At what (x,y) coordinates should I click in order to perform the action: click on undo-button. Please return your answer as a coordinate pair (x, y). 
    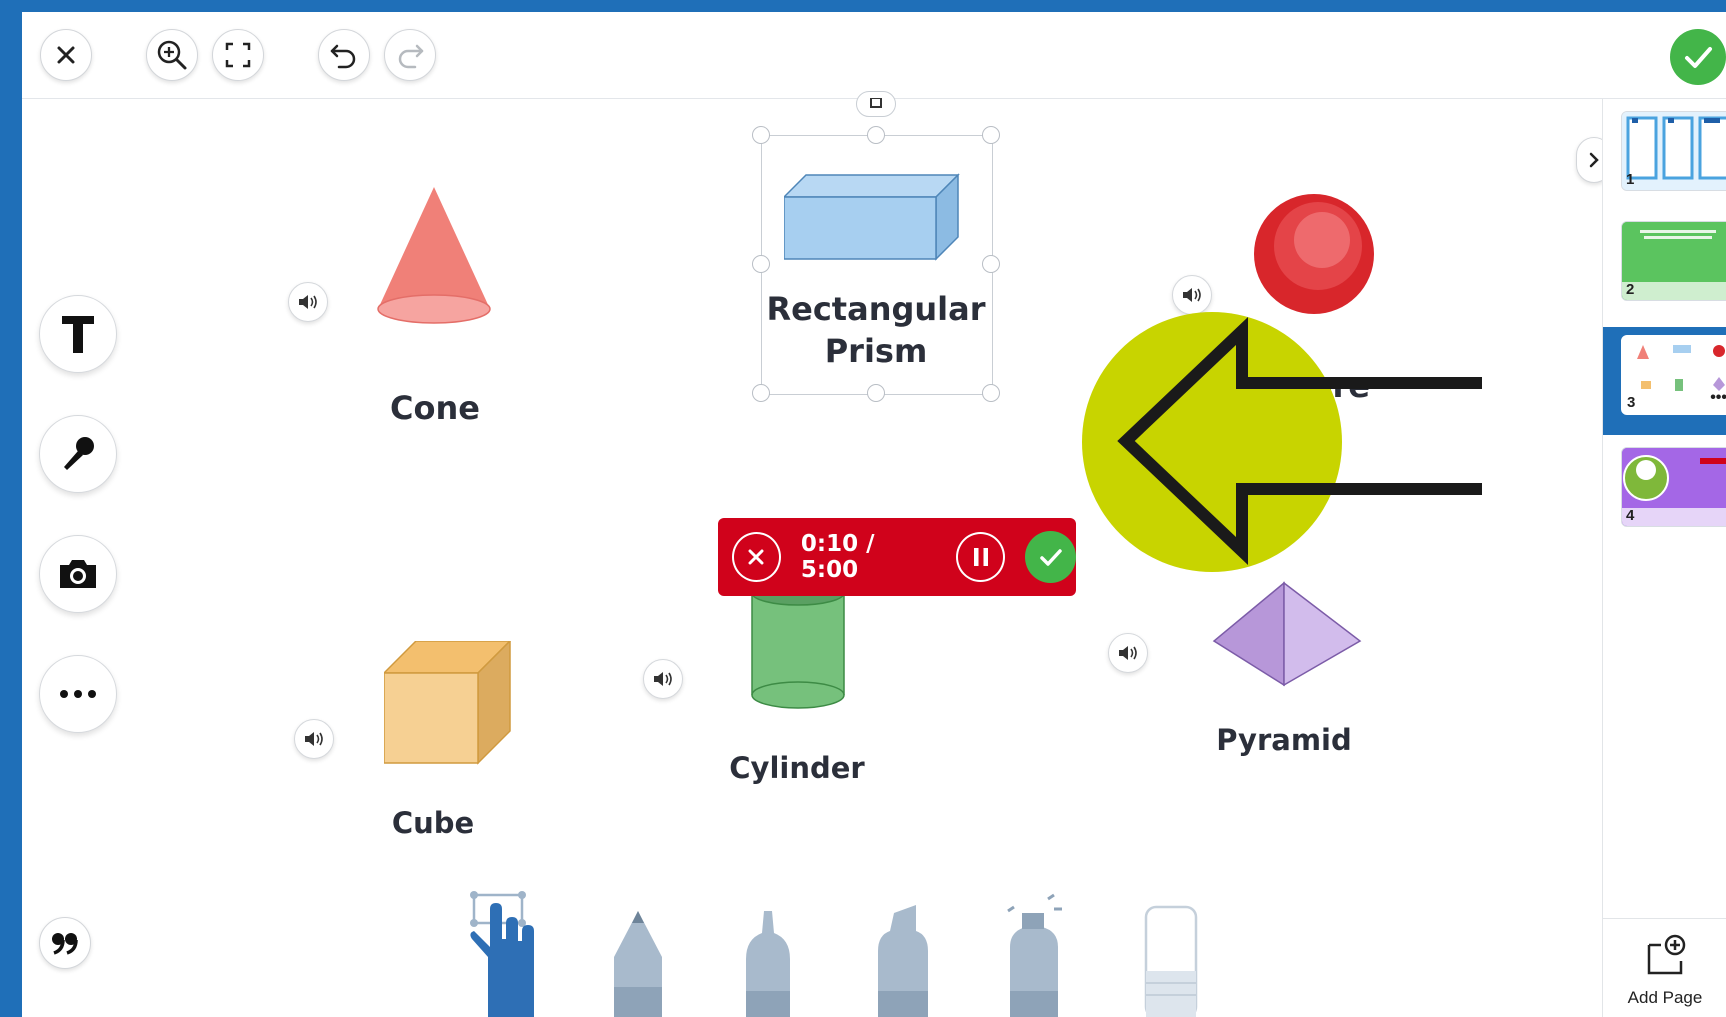
    Looking at the image, I should click on (344, 55).